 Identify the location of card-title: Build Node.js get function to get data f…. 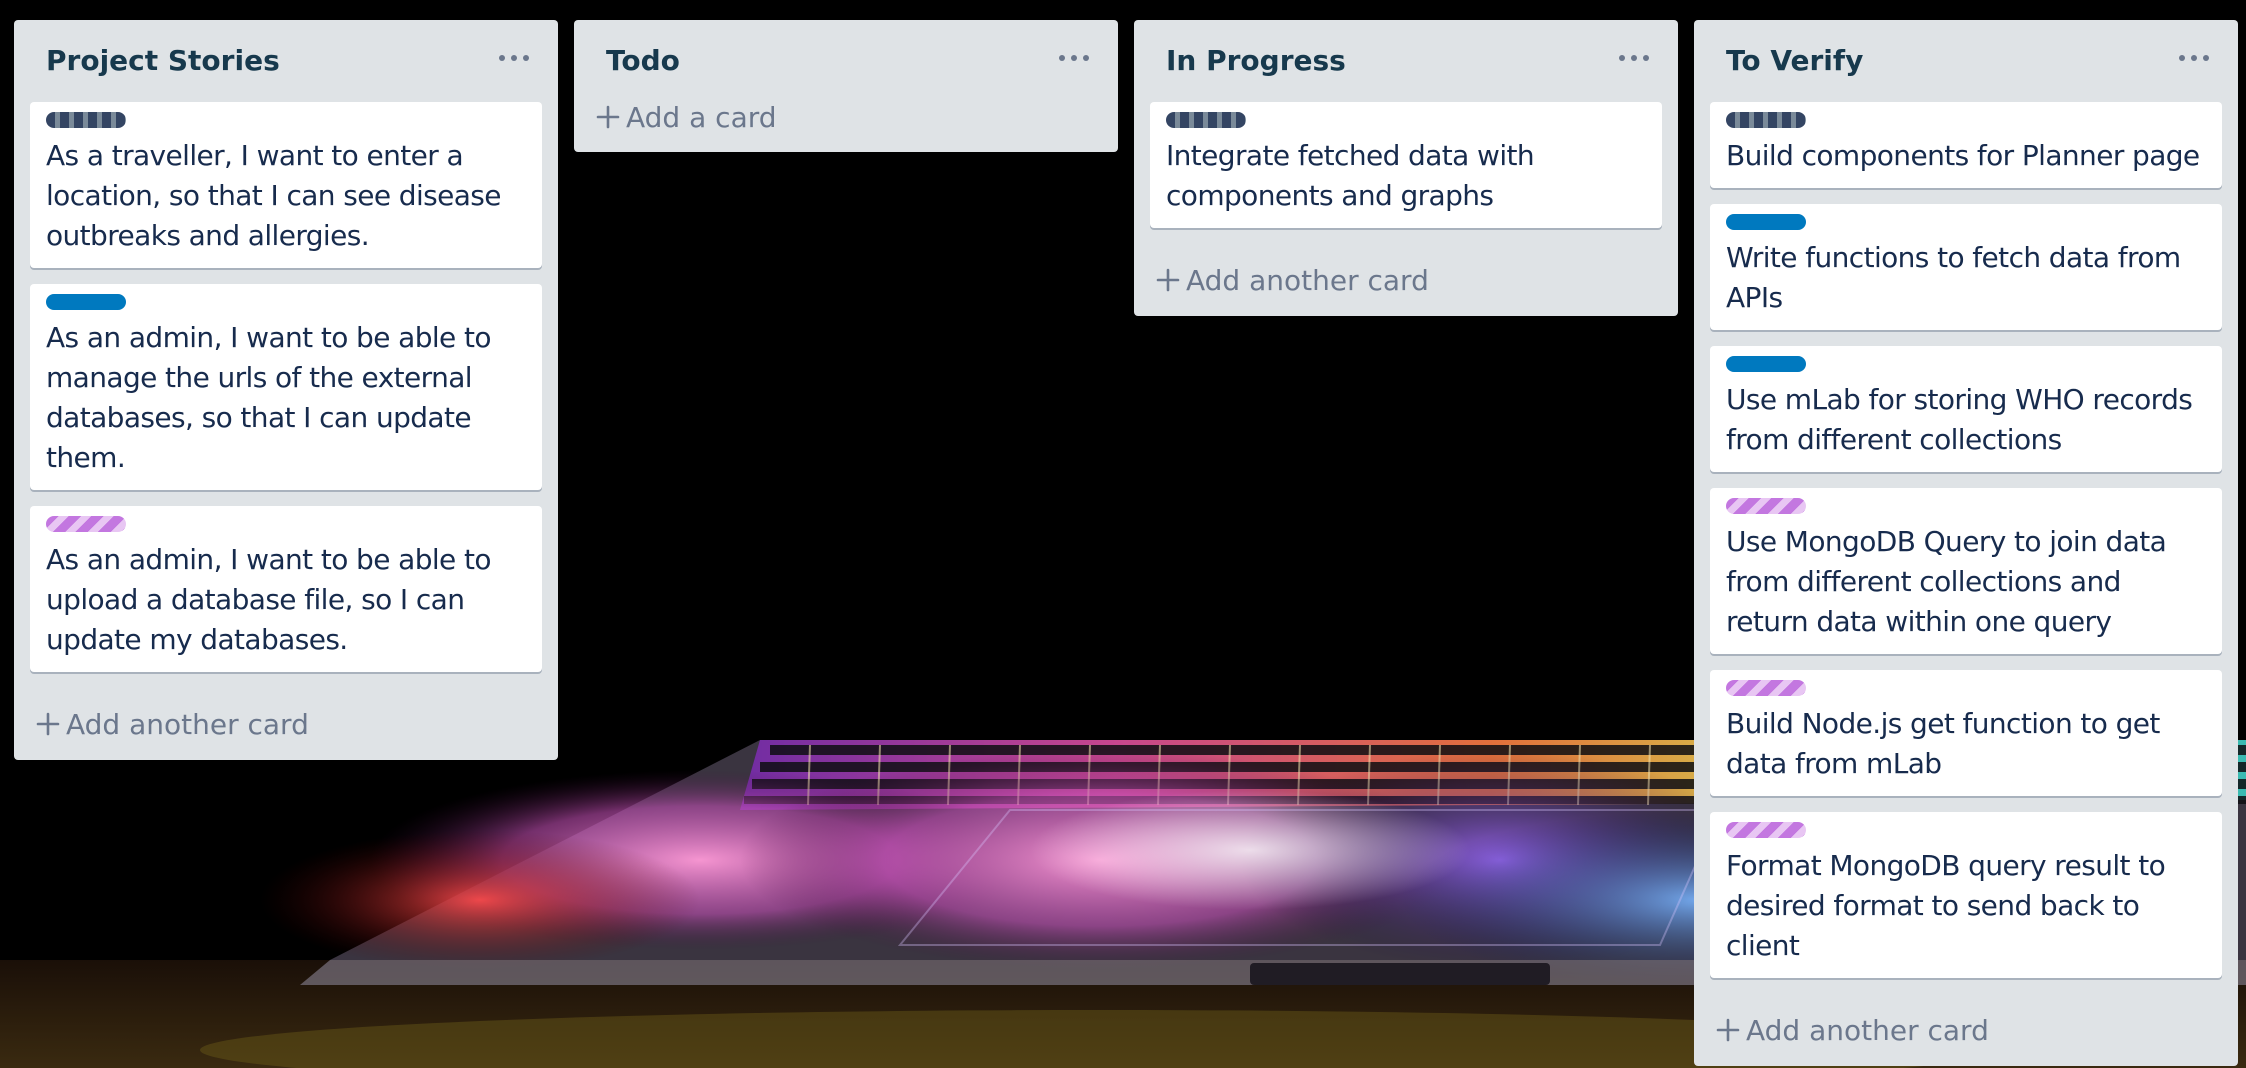
(1943, 743).